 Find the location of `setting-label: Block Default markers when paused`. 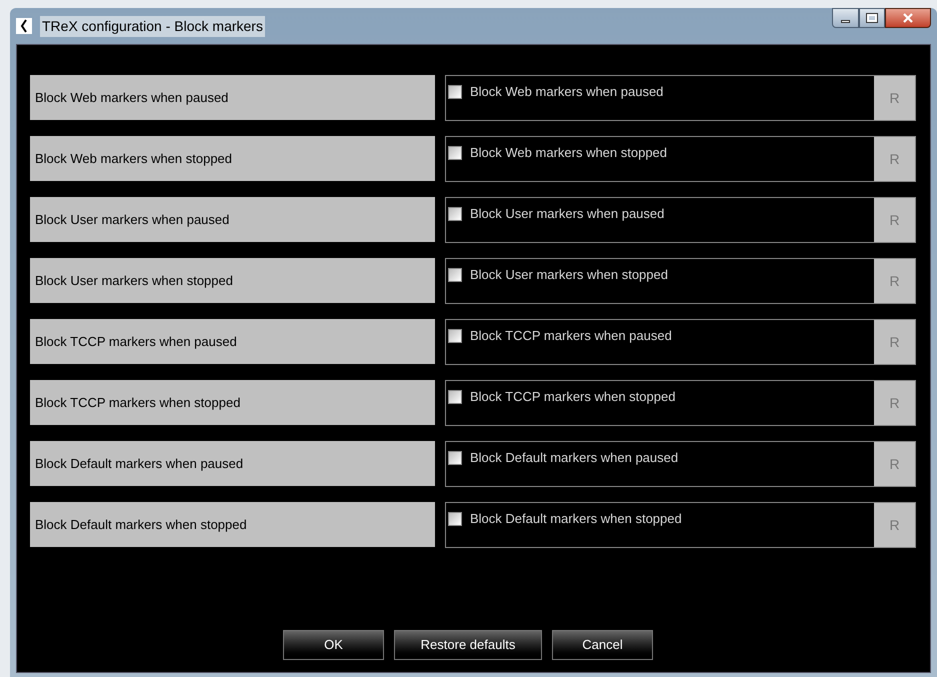

setting-label: Block Default markers when paused is located at coordinates (232, 463).